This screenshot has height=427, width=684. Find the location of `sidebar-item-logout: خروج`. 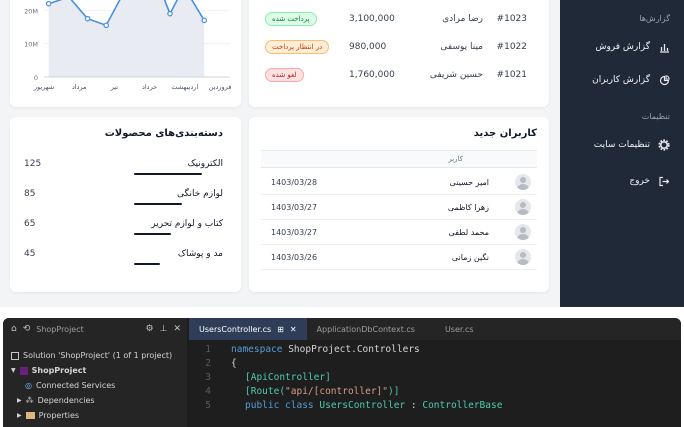

sidebar-item-logout: خروج is located at coordinates (649, 181).